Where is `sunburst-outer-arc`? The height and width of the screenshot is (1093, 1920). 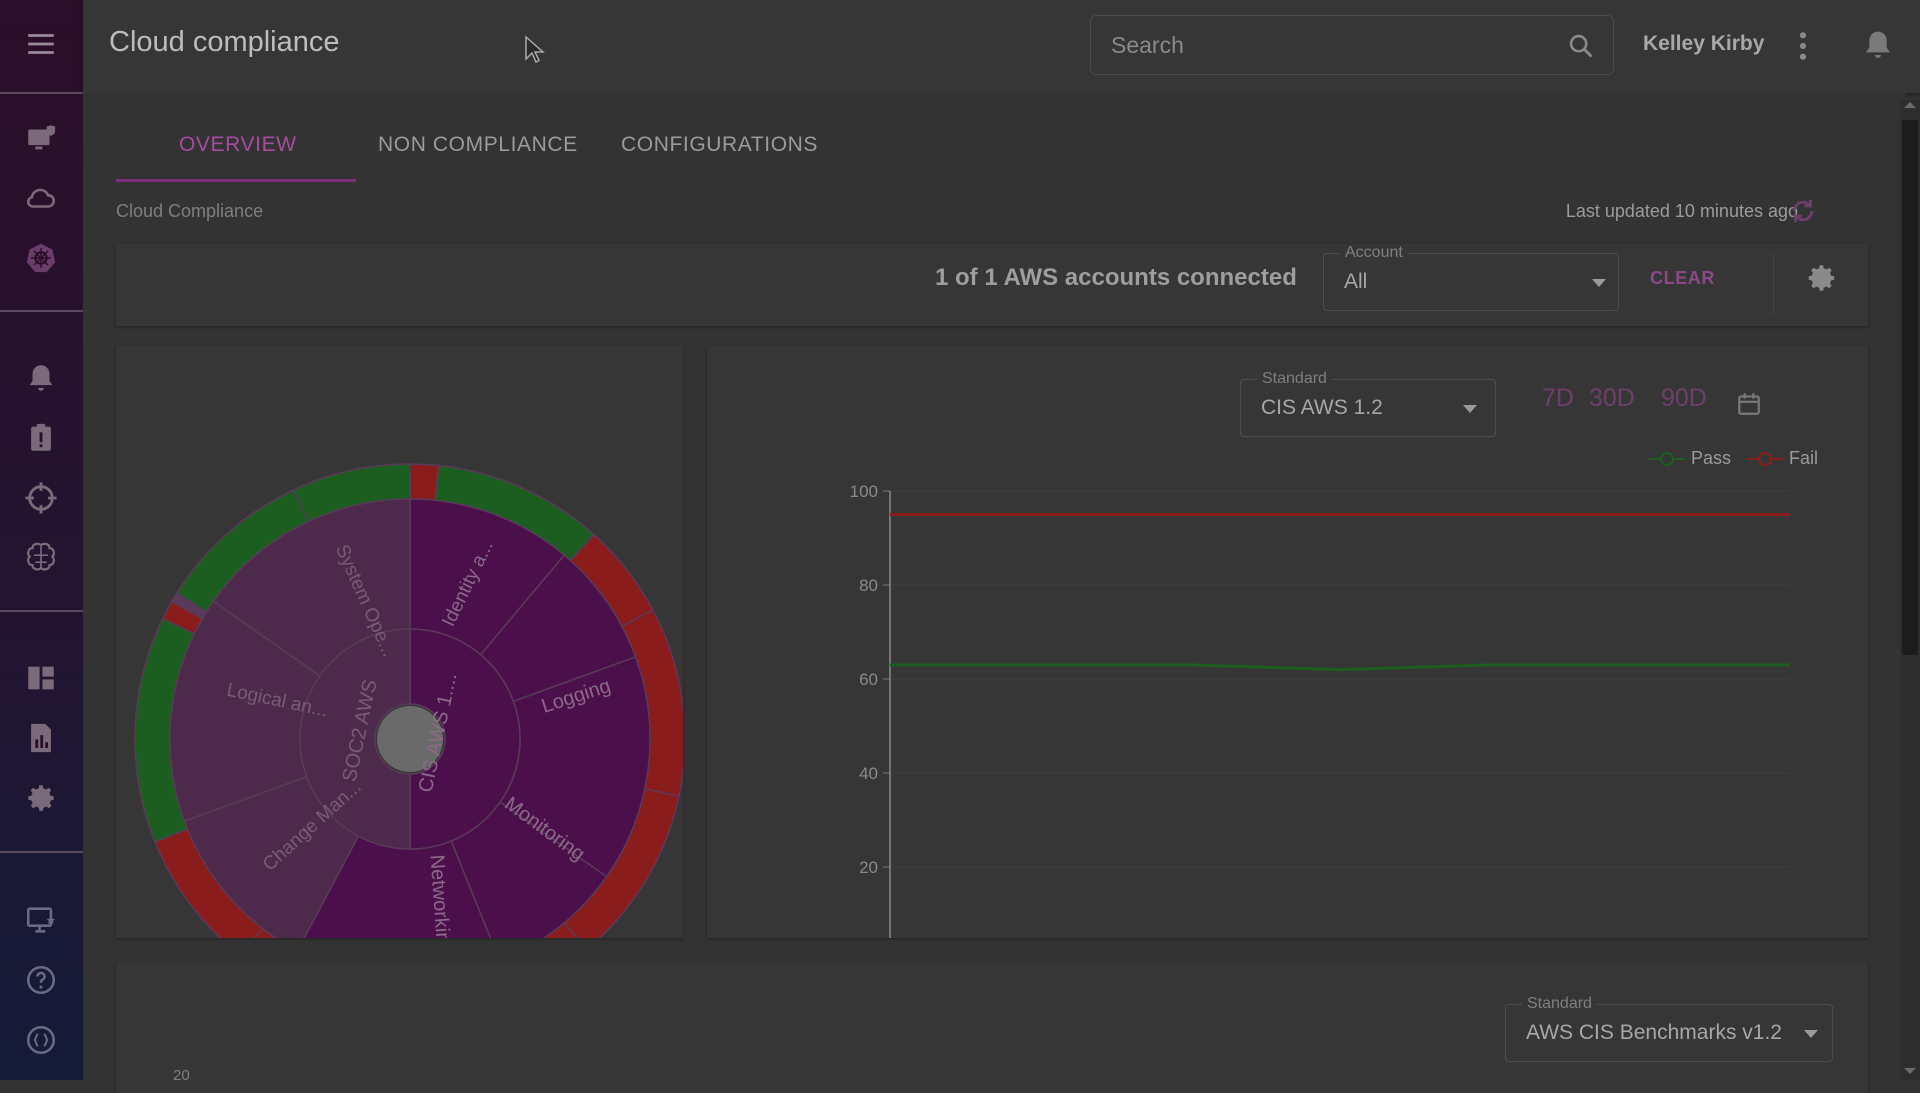 sunburst-outer-arc is located at coordinates (424, 482).